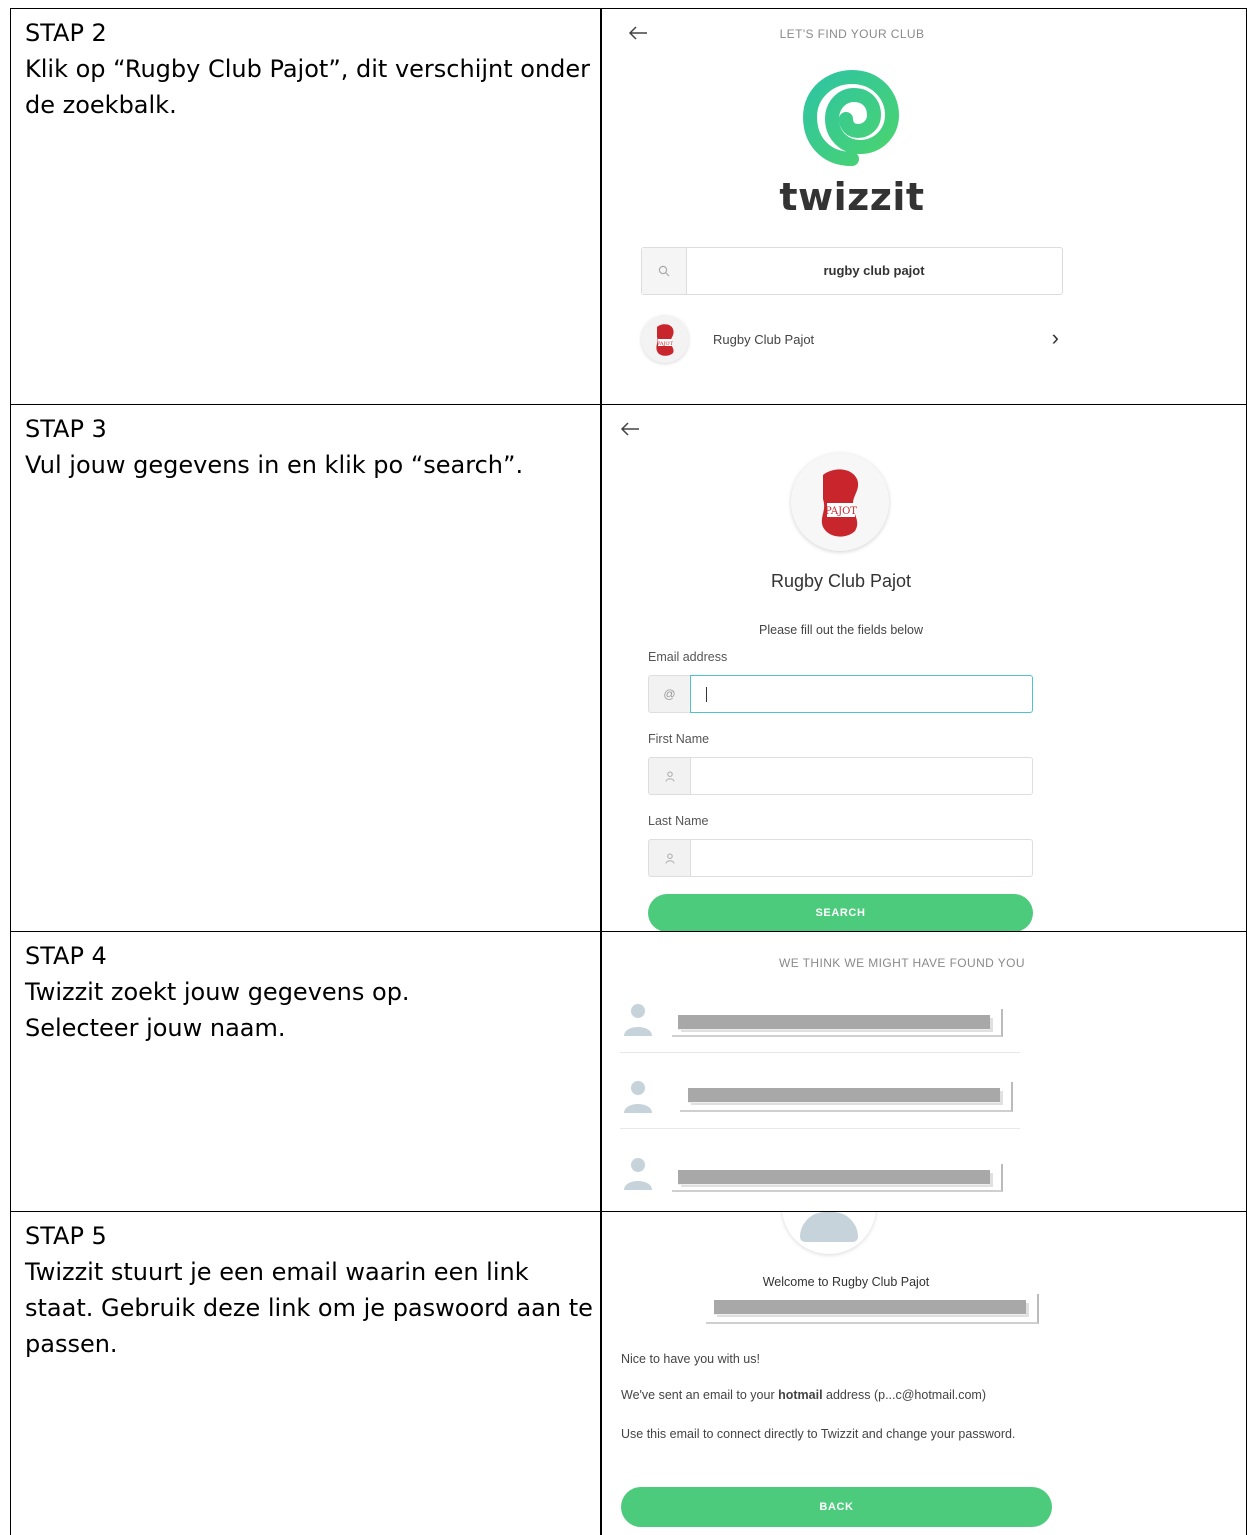 This screenshot has width=1247, height=1535. What do you see at coordinates (217, 992) in the screenshot?
I see `step-instruction-line: Twizzit zoekt jouw gegevens op.` at bounding box center [217, 992].